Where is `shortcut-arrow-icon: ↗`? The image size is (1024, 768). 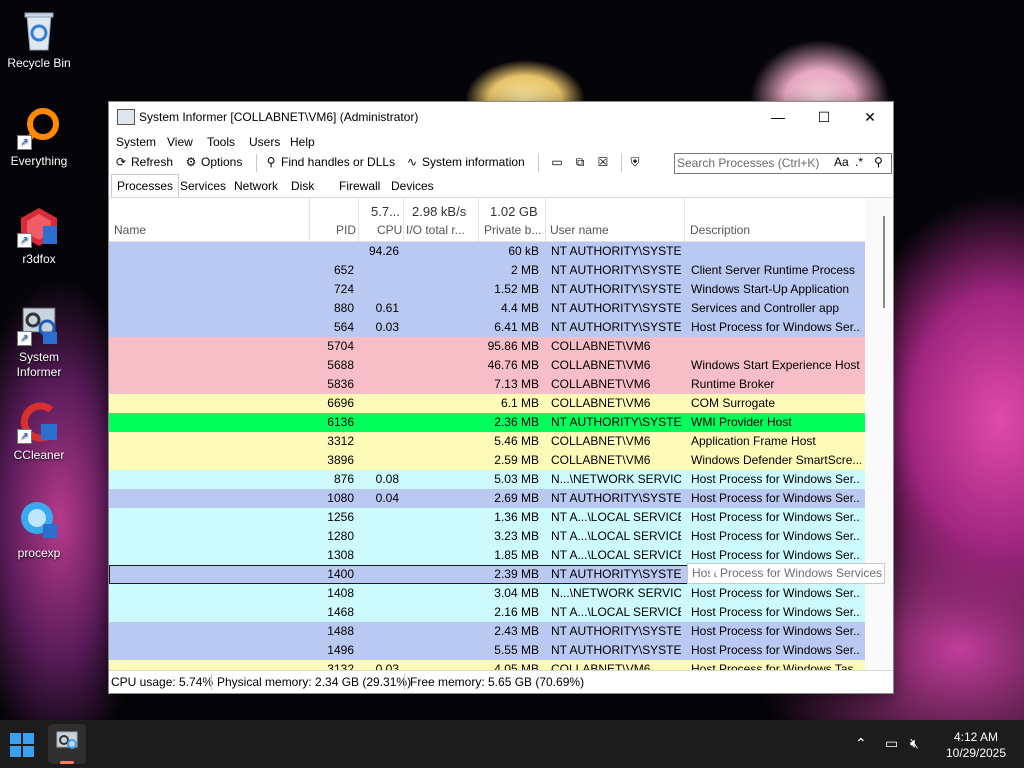
shortcut-arrow-icon: ↗ is located at coordinates (24, 240).